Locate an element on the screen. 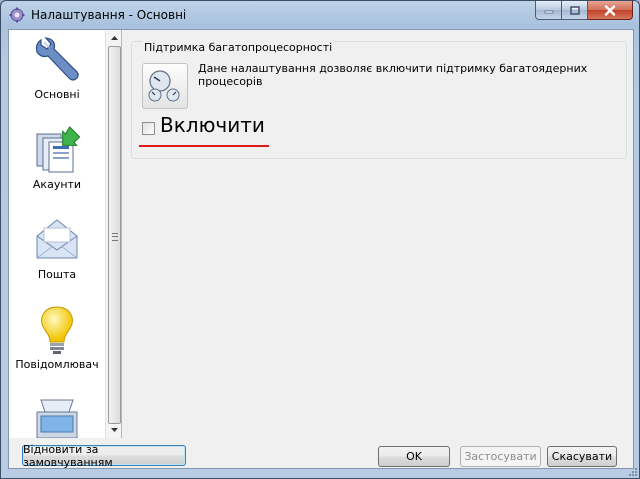  sidebar-item-scanner is located at coordinates (57, 416).